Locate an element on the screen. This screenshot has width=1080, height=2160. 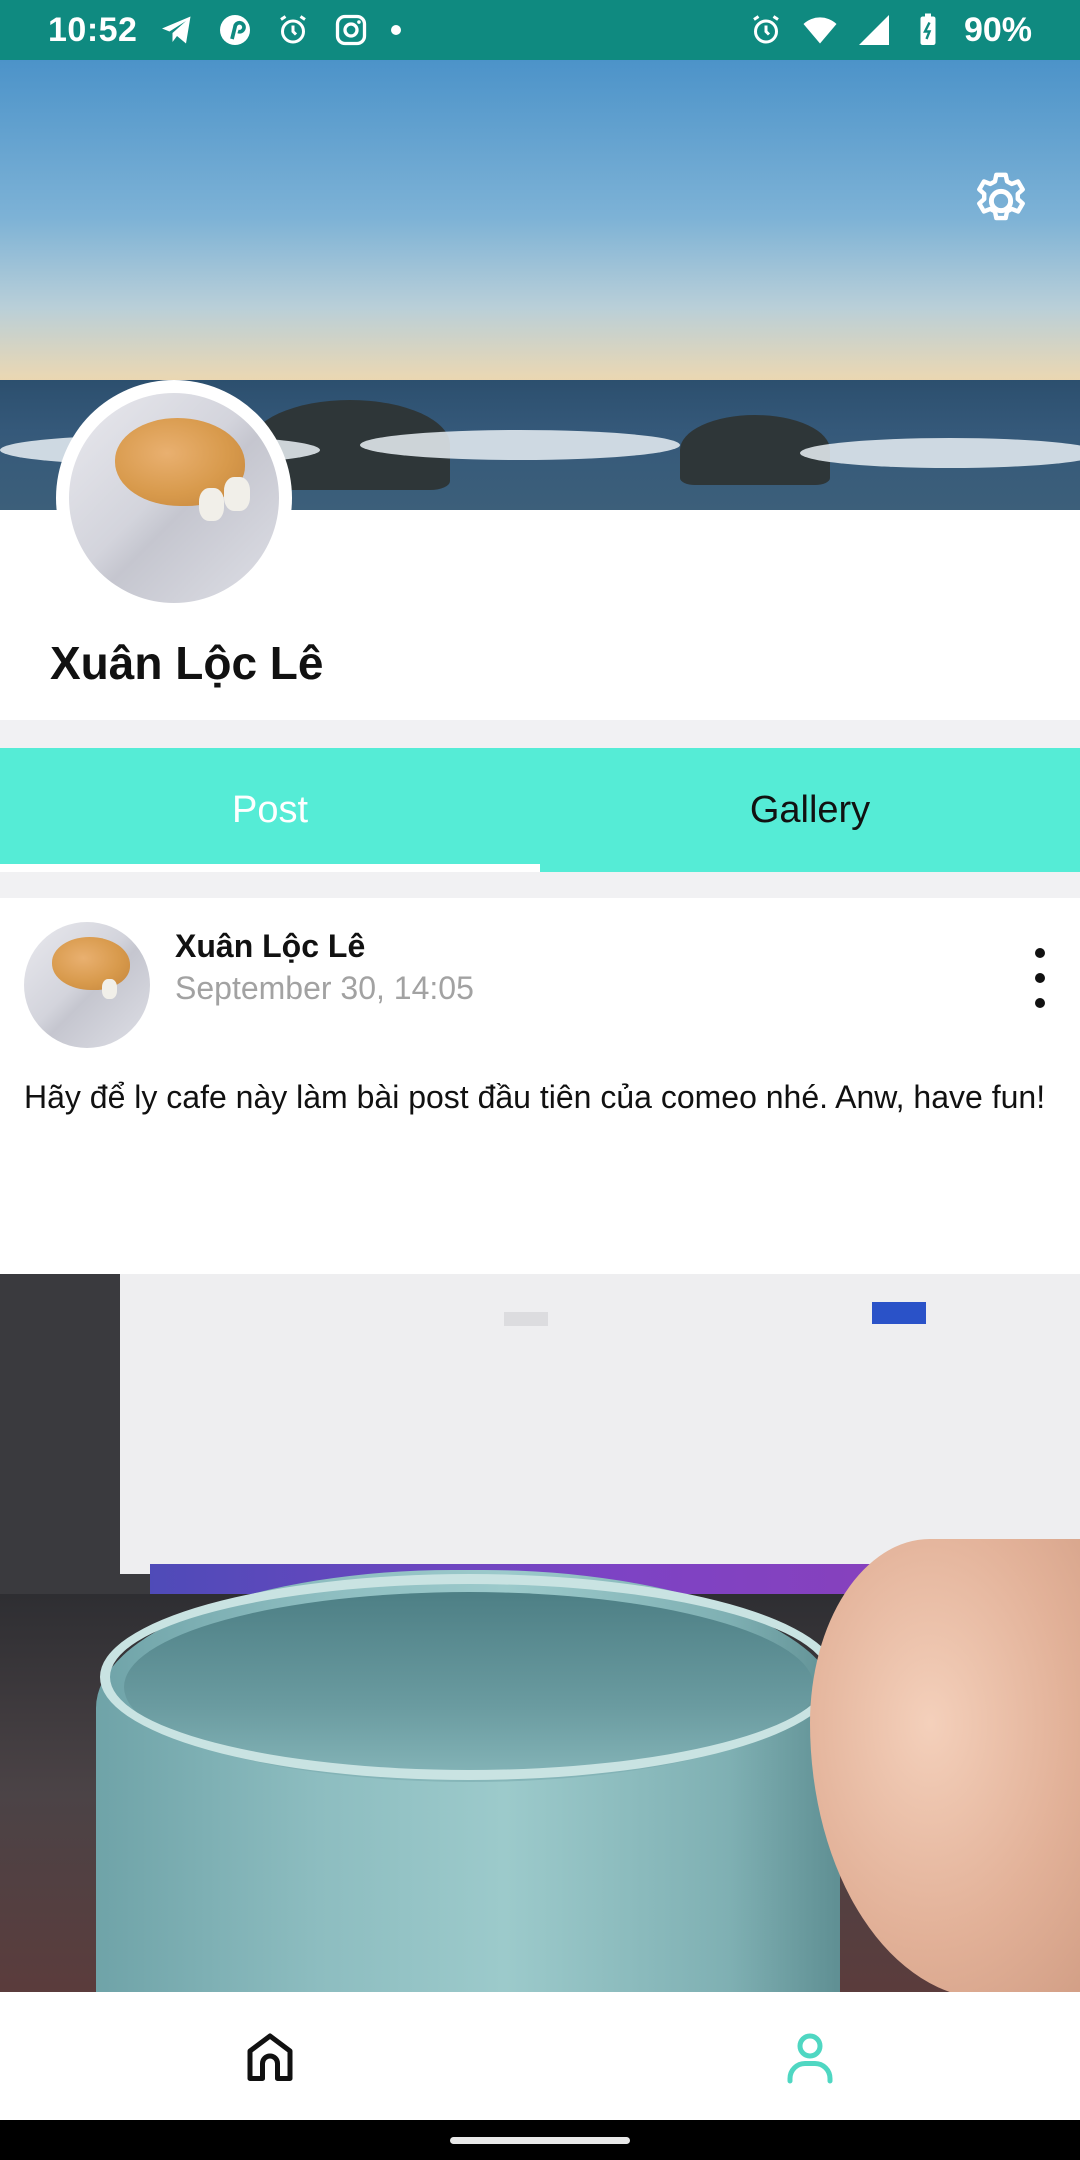
nav-home is located at coordinates (270, 2056).